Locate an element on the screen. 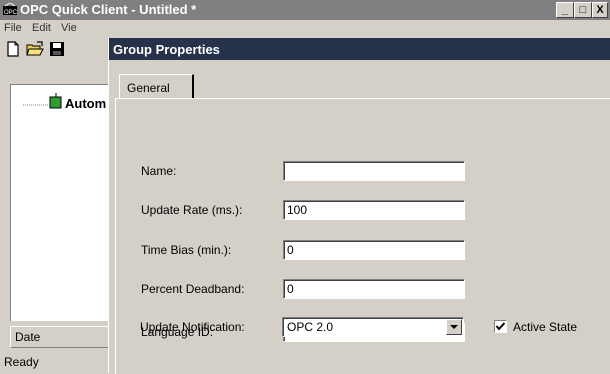  dialog-title-bar: Group Properties is located at coordinates (359, 49).